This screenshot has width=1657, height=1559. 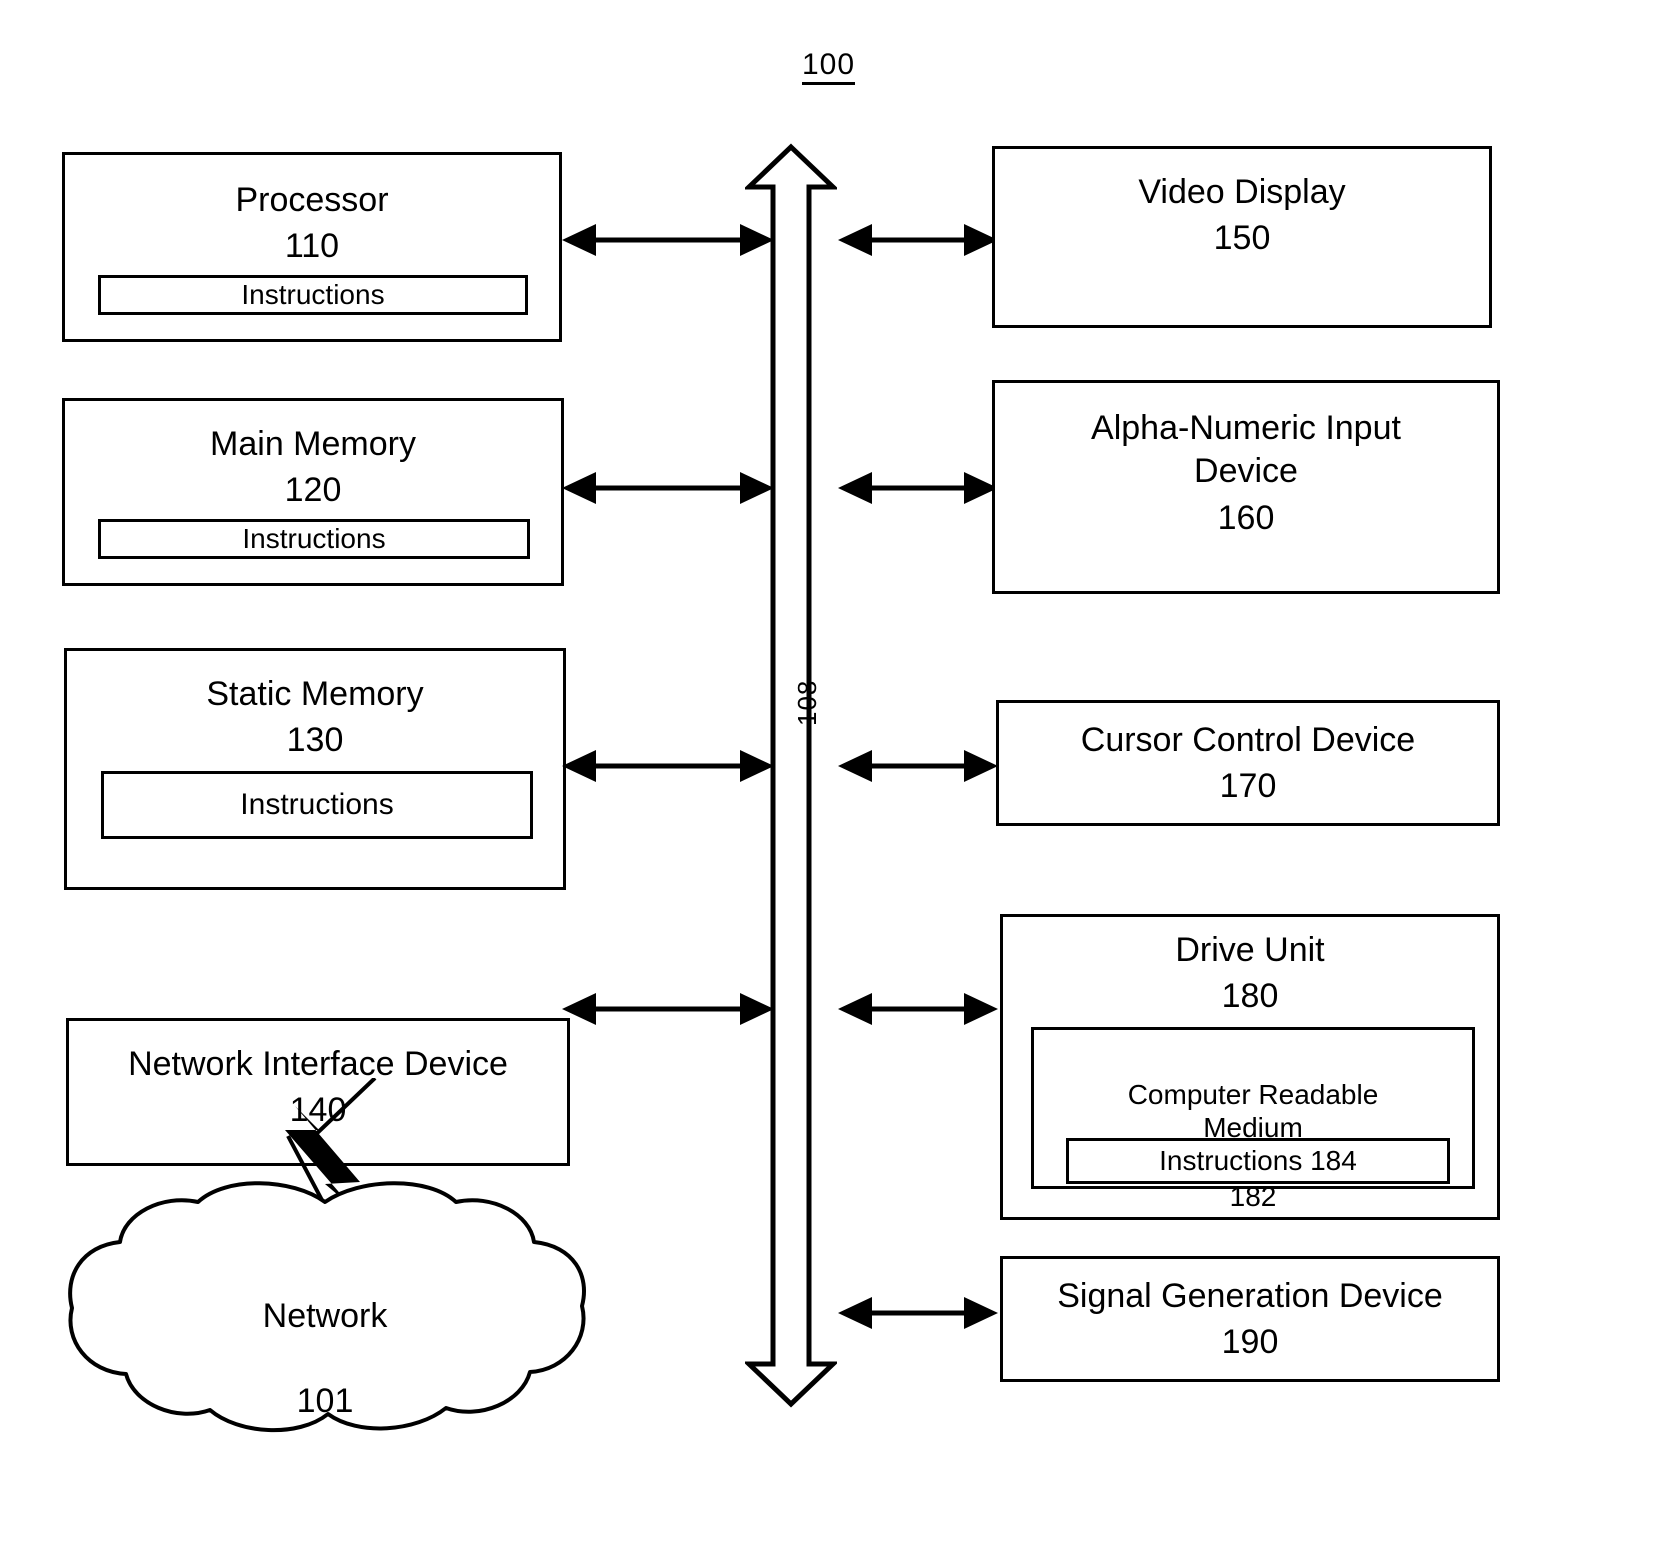 I want to click on static-memory-label: Static Memory, so click(x=315, y=694).